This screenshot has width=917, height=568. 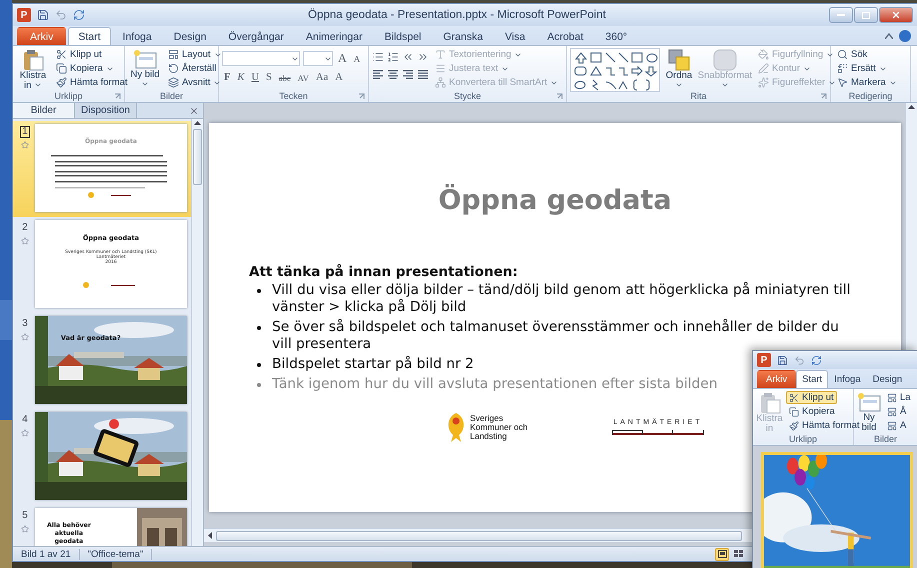 What do you see at coordinates (495, 384) in the screenshot?
I see `bullet-text: Tänk igenom hur du vill avsluta presentationen efter sista bilden` at bounding box center [495, 384].